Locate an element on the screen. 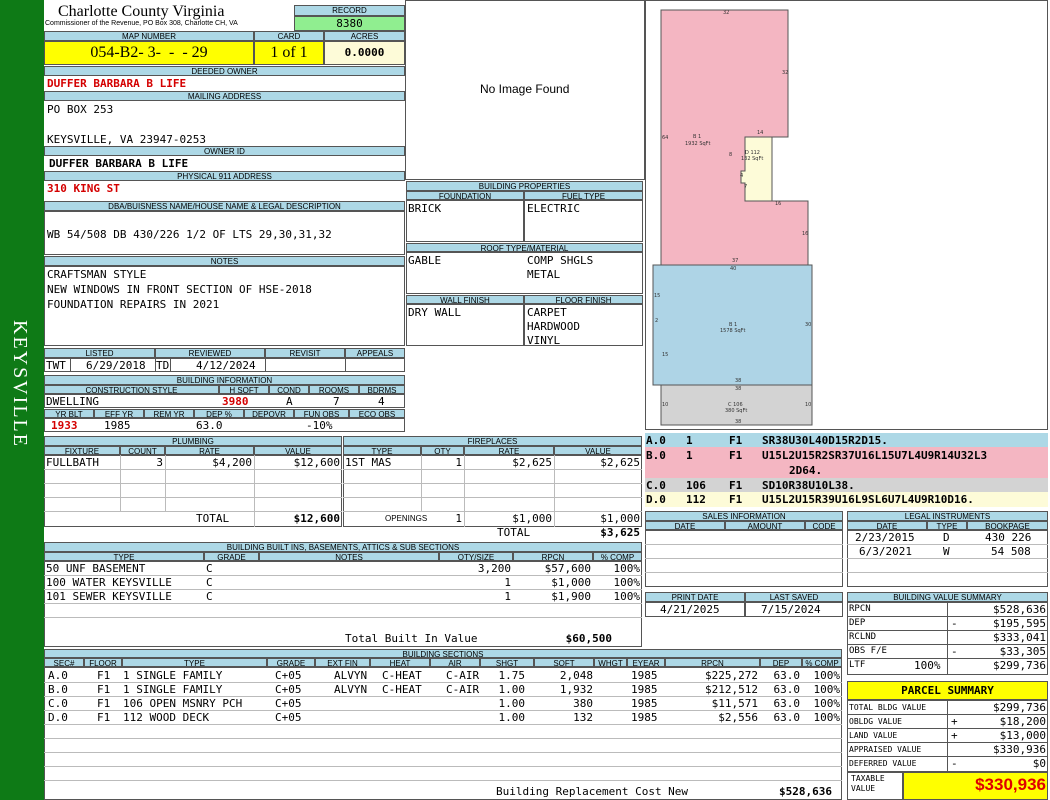  jurisdiction-sidebar: KEYSVILLE is located at coordinates (22, 400).